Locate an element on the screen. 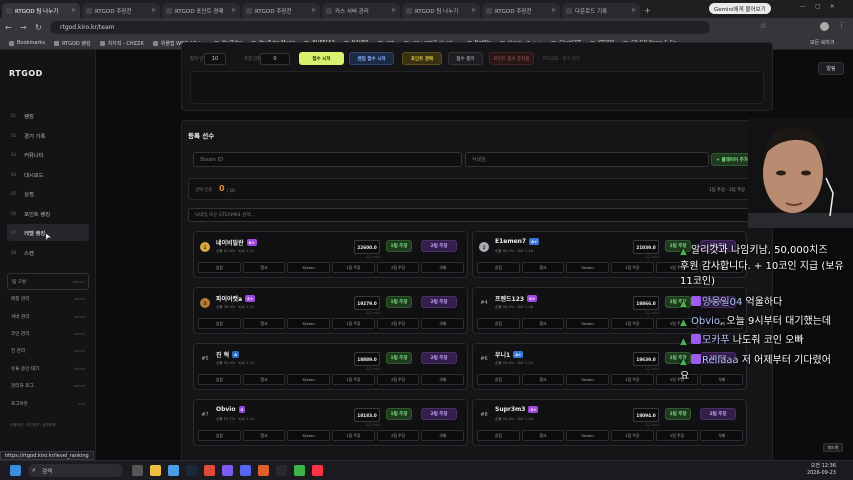 This screenshot has height=480, width=853. windows-start-icon is located at coordinates (15, 470).